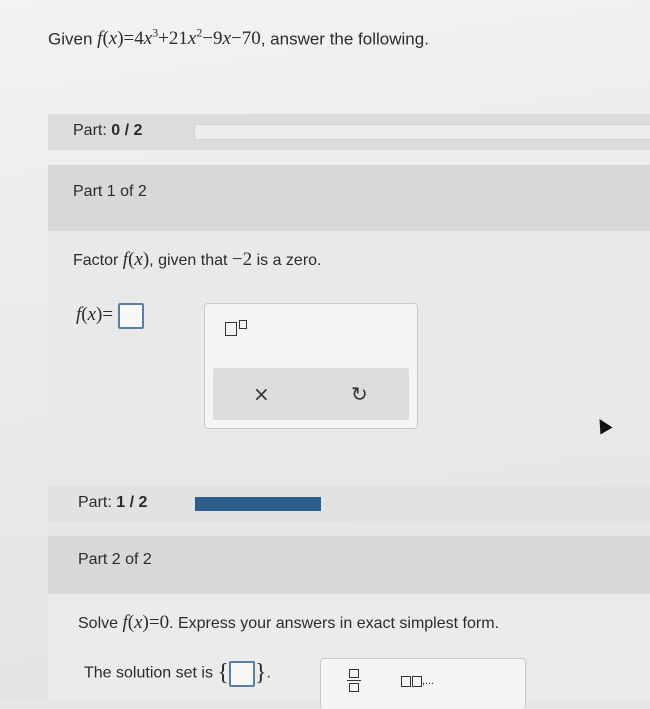 This screenshot has height=709, width=650. I want to click on part2-heading: Part 2 of 2, so click(115, 559).